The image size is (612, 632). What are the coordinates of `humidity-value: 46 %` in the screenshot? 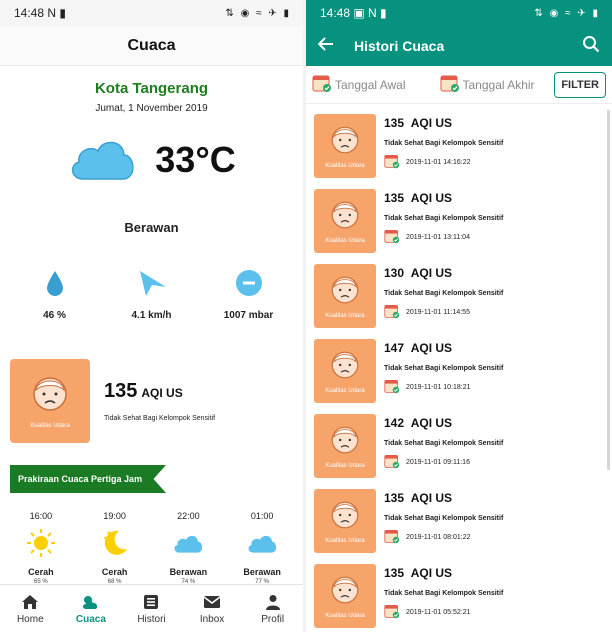 It's located at (54, 315).